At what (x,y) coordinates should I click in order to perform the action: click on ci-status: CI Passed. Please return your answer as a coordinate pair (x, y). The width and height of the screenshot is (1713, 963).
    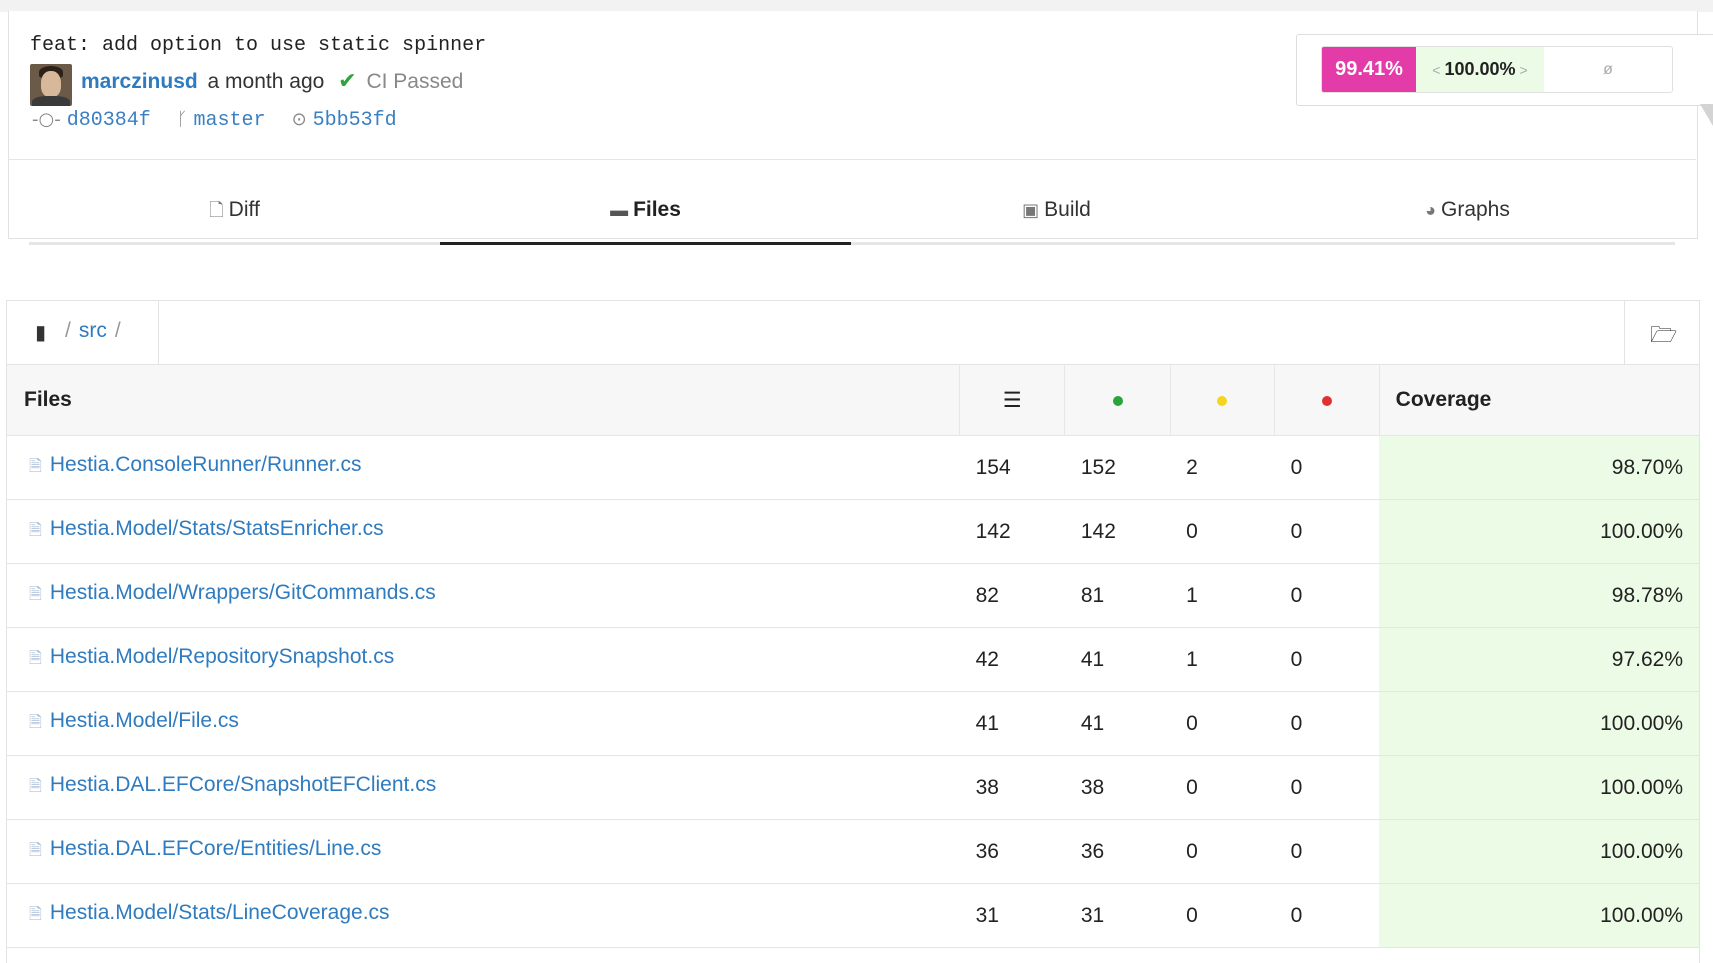
    Looking at the image, I should click on (414, 81).